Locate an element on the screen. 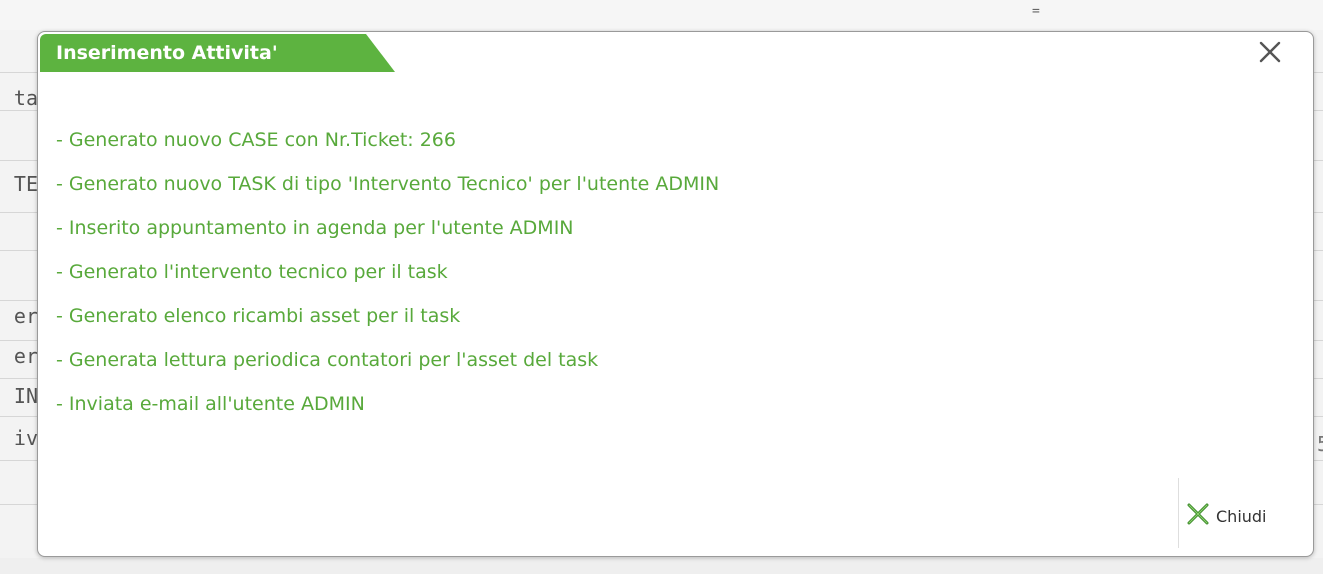 The image size is (1323, 574). background-toolbar is located at coordinates (661, 15).